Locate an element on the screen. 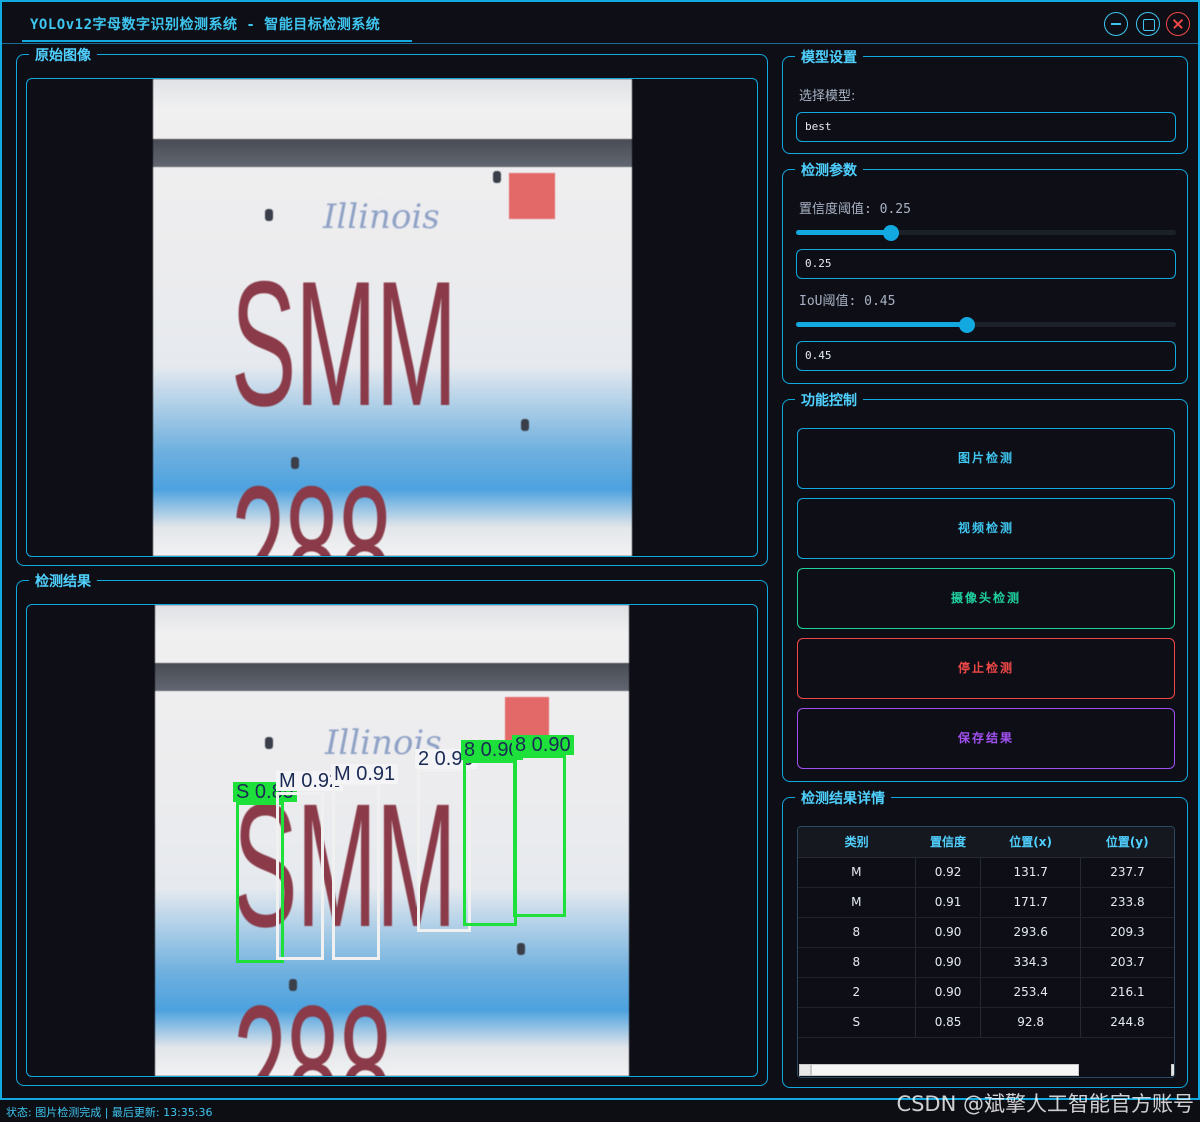 This screenshot has height=1122, width=1200. column-header-y: 位置(y) is located at coordinates (1127, 842).